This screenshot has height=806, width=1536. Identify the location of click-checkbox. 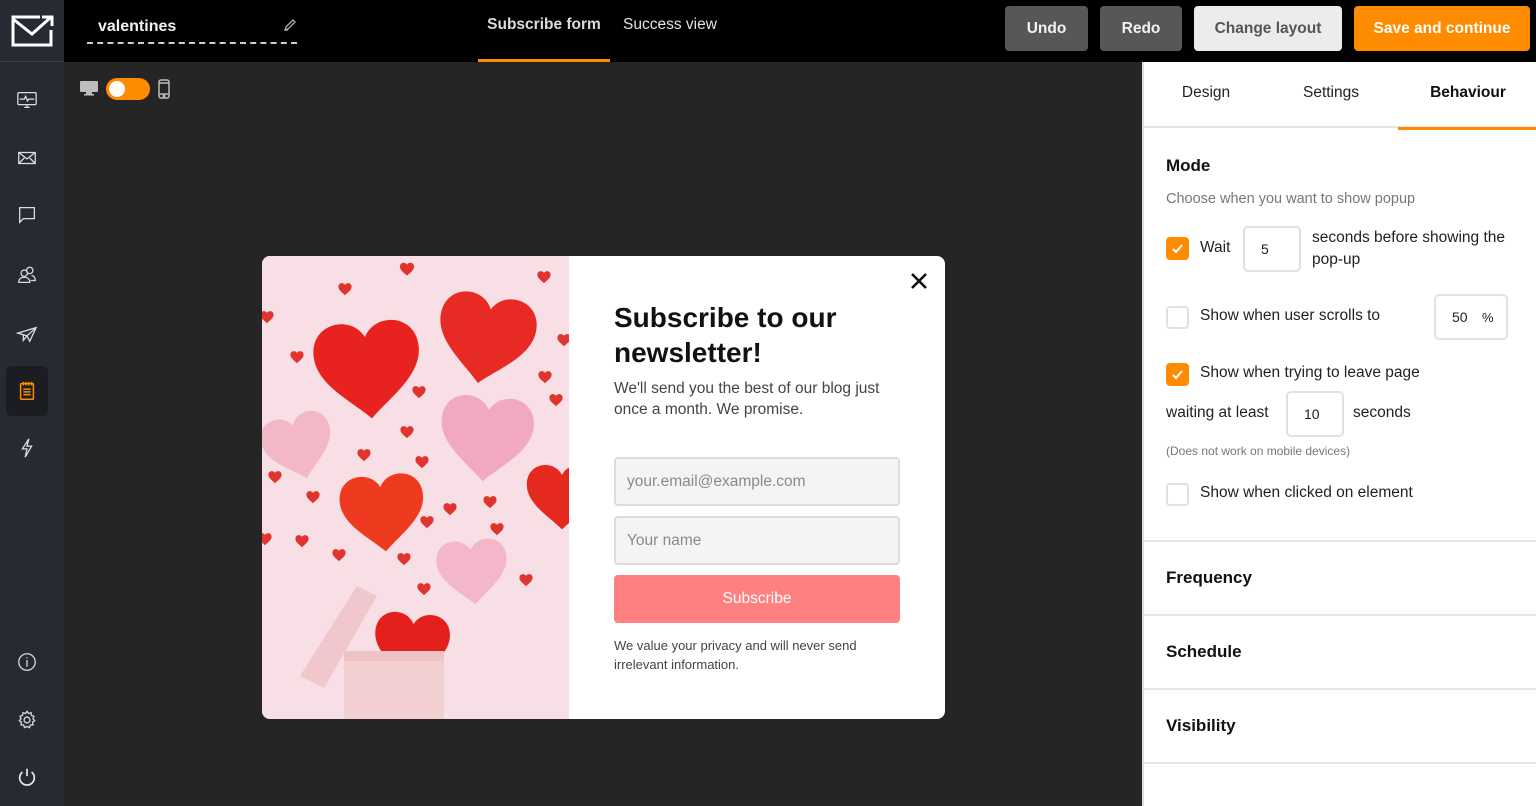
(1177, 494).